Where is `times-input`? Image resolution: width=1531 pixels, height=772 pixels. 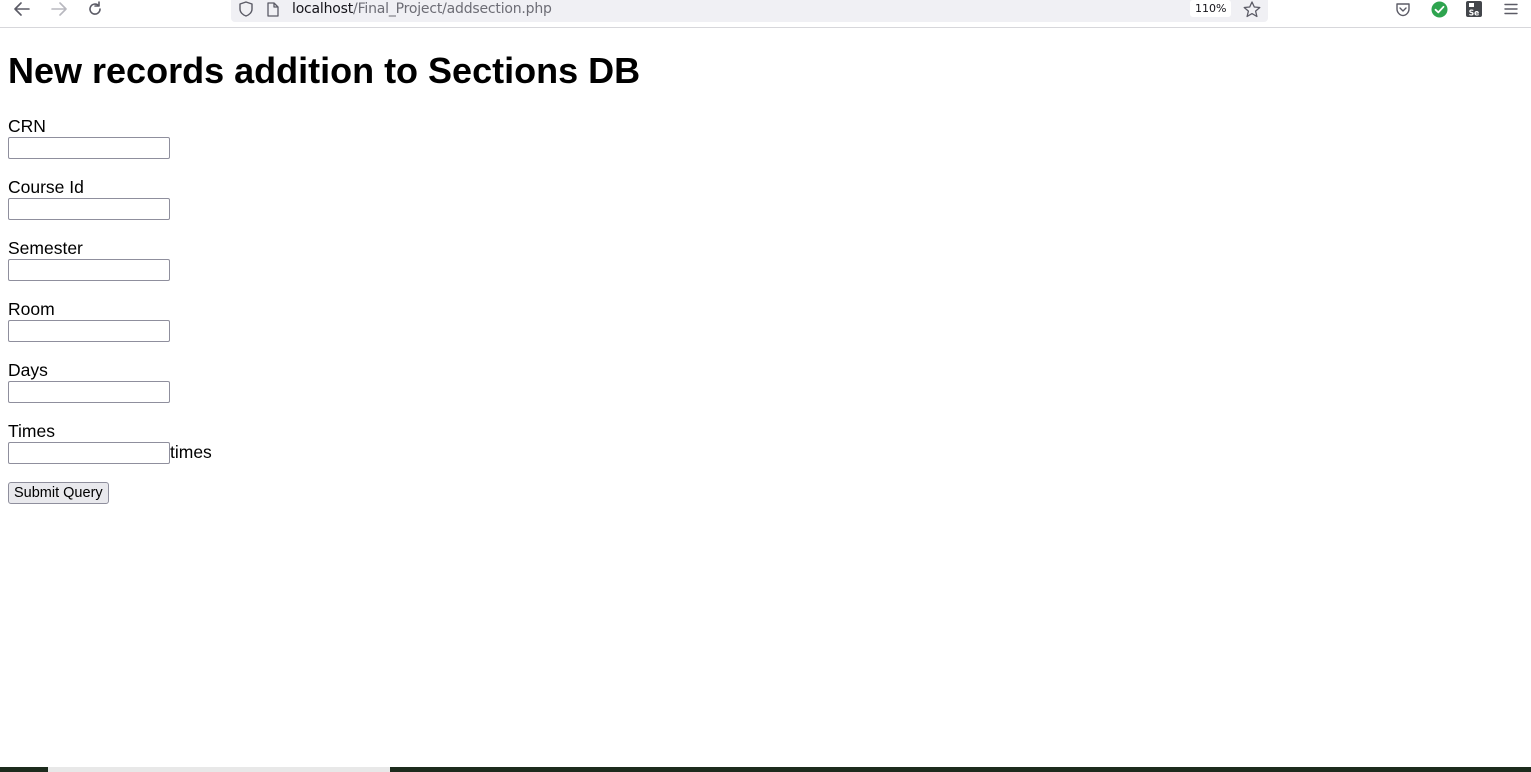
times-input is located at coordinates (89, 453).